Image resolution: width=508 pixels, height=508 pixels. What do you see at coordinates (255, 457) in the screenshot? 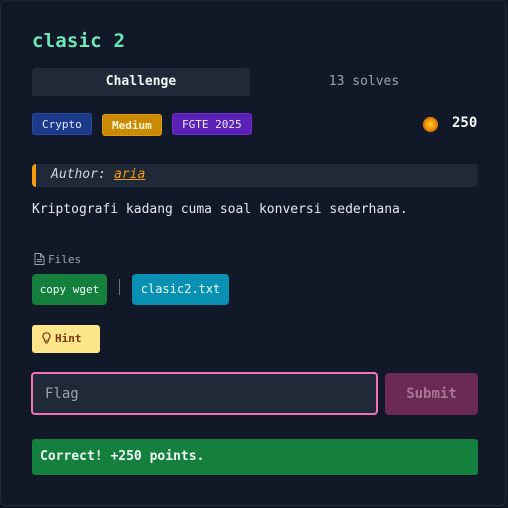
I see `result-alert: Correct! +250 points.` at bounding box center [255, 457].